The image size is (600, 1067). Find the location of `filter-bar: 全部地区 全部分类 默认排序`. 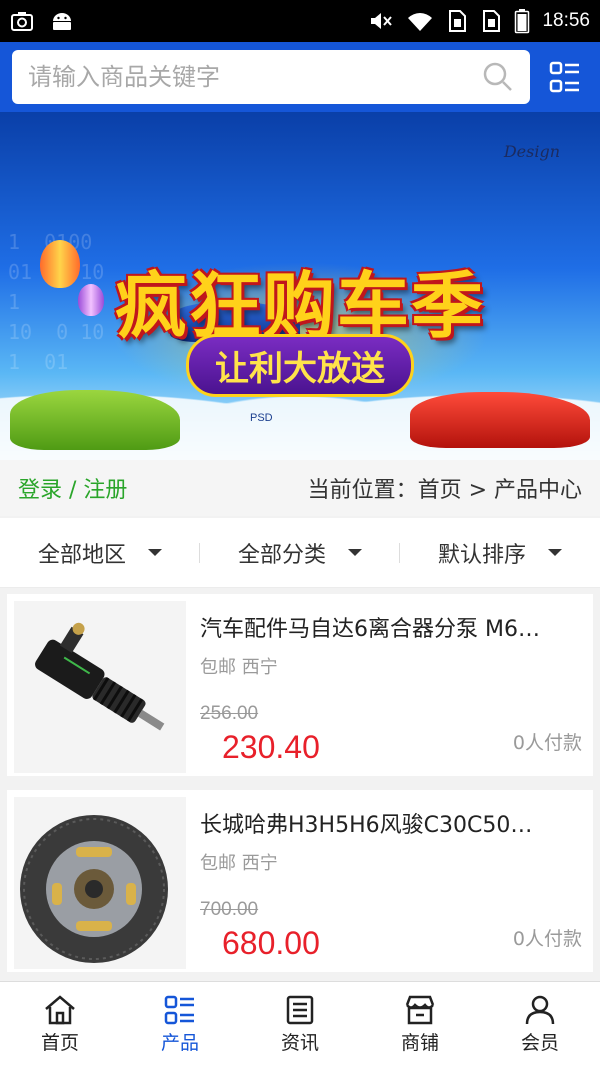

filter-bar: 全部地区 全部分类 默认排序 is located at coordinates (300, 553).